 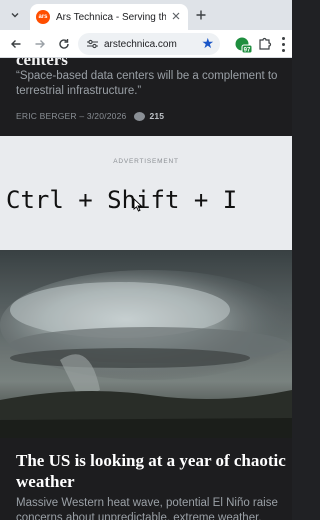 I want to click on byline: ERIC BERGER – 3/20/2026 215, so click(x=90, y=116).